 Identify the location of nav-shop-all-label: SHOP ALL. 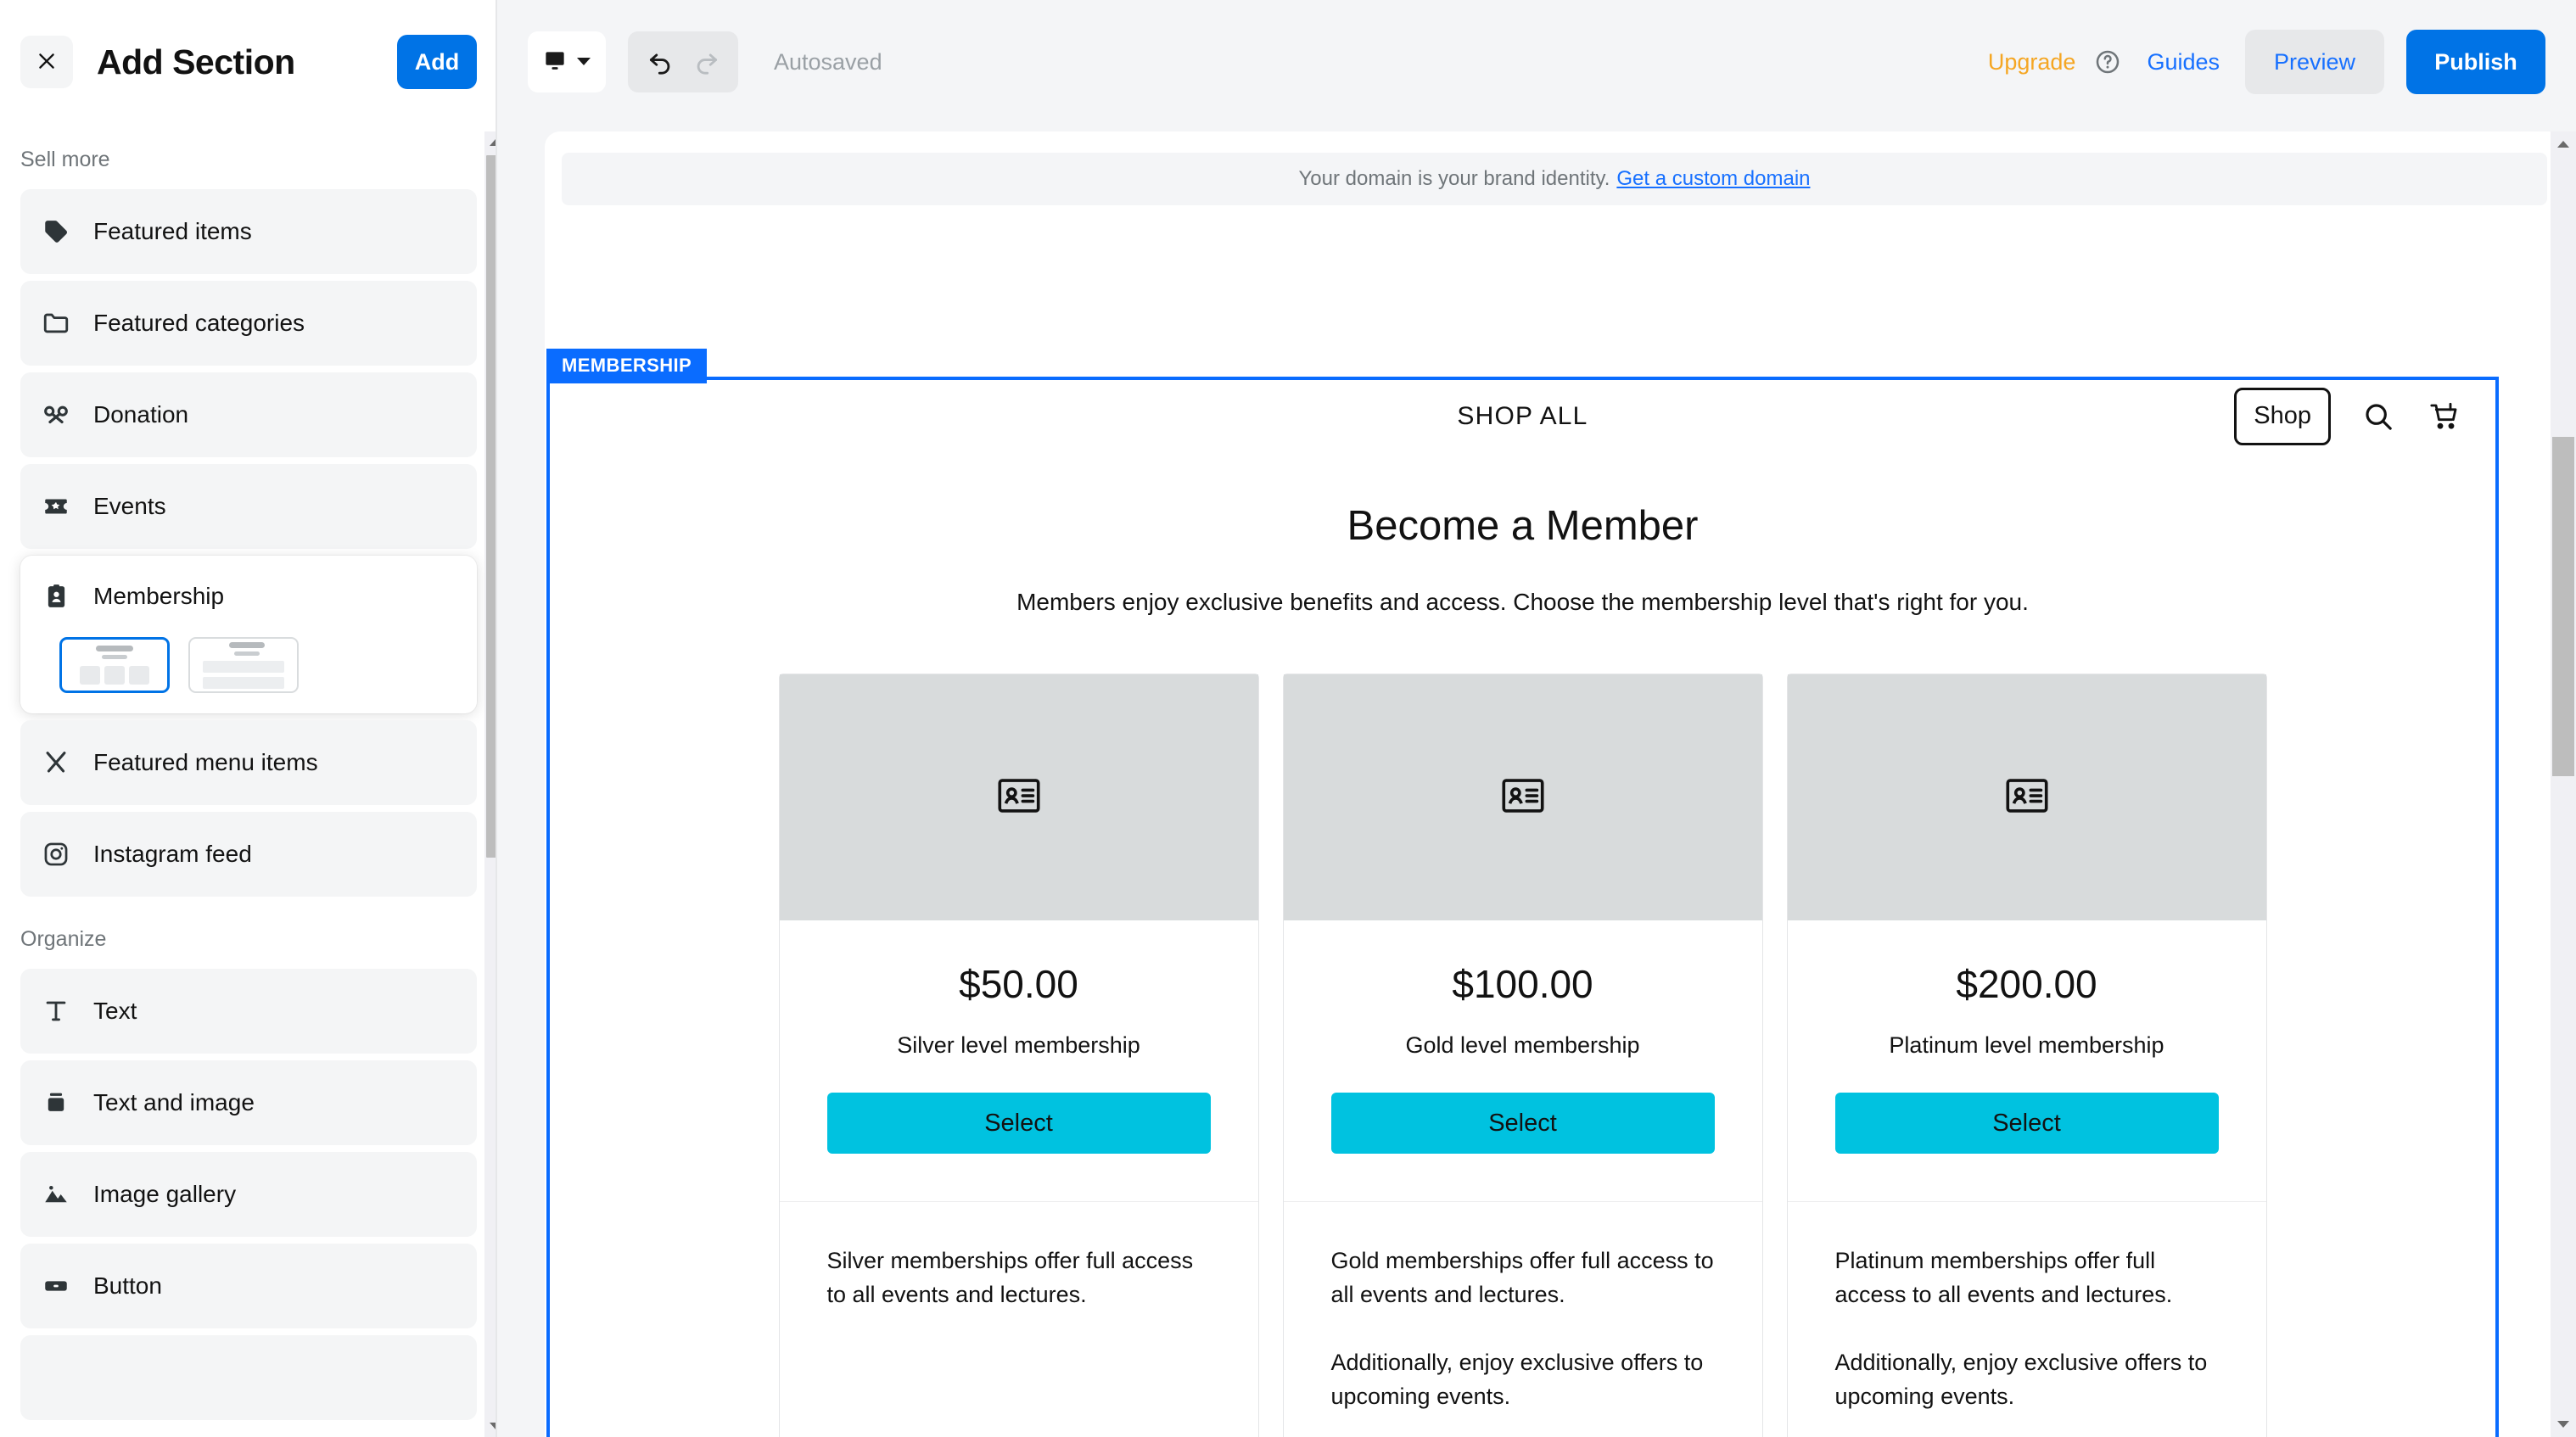
(1522, 417).